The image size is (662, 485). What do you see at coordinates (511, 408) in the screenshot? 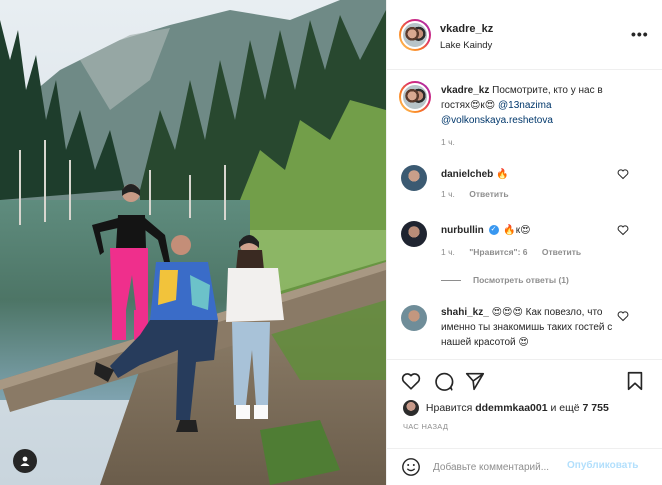
I see `liker-username: ddemmkaa001` at bounding box center [511, 408].